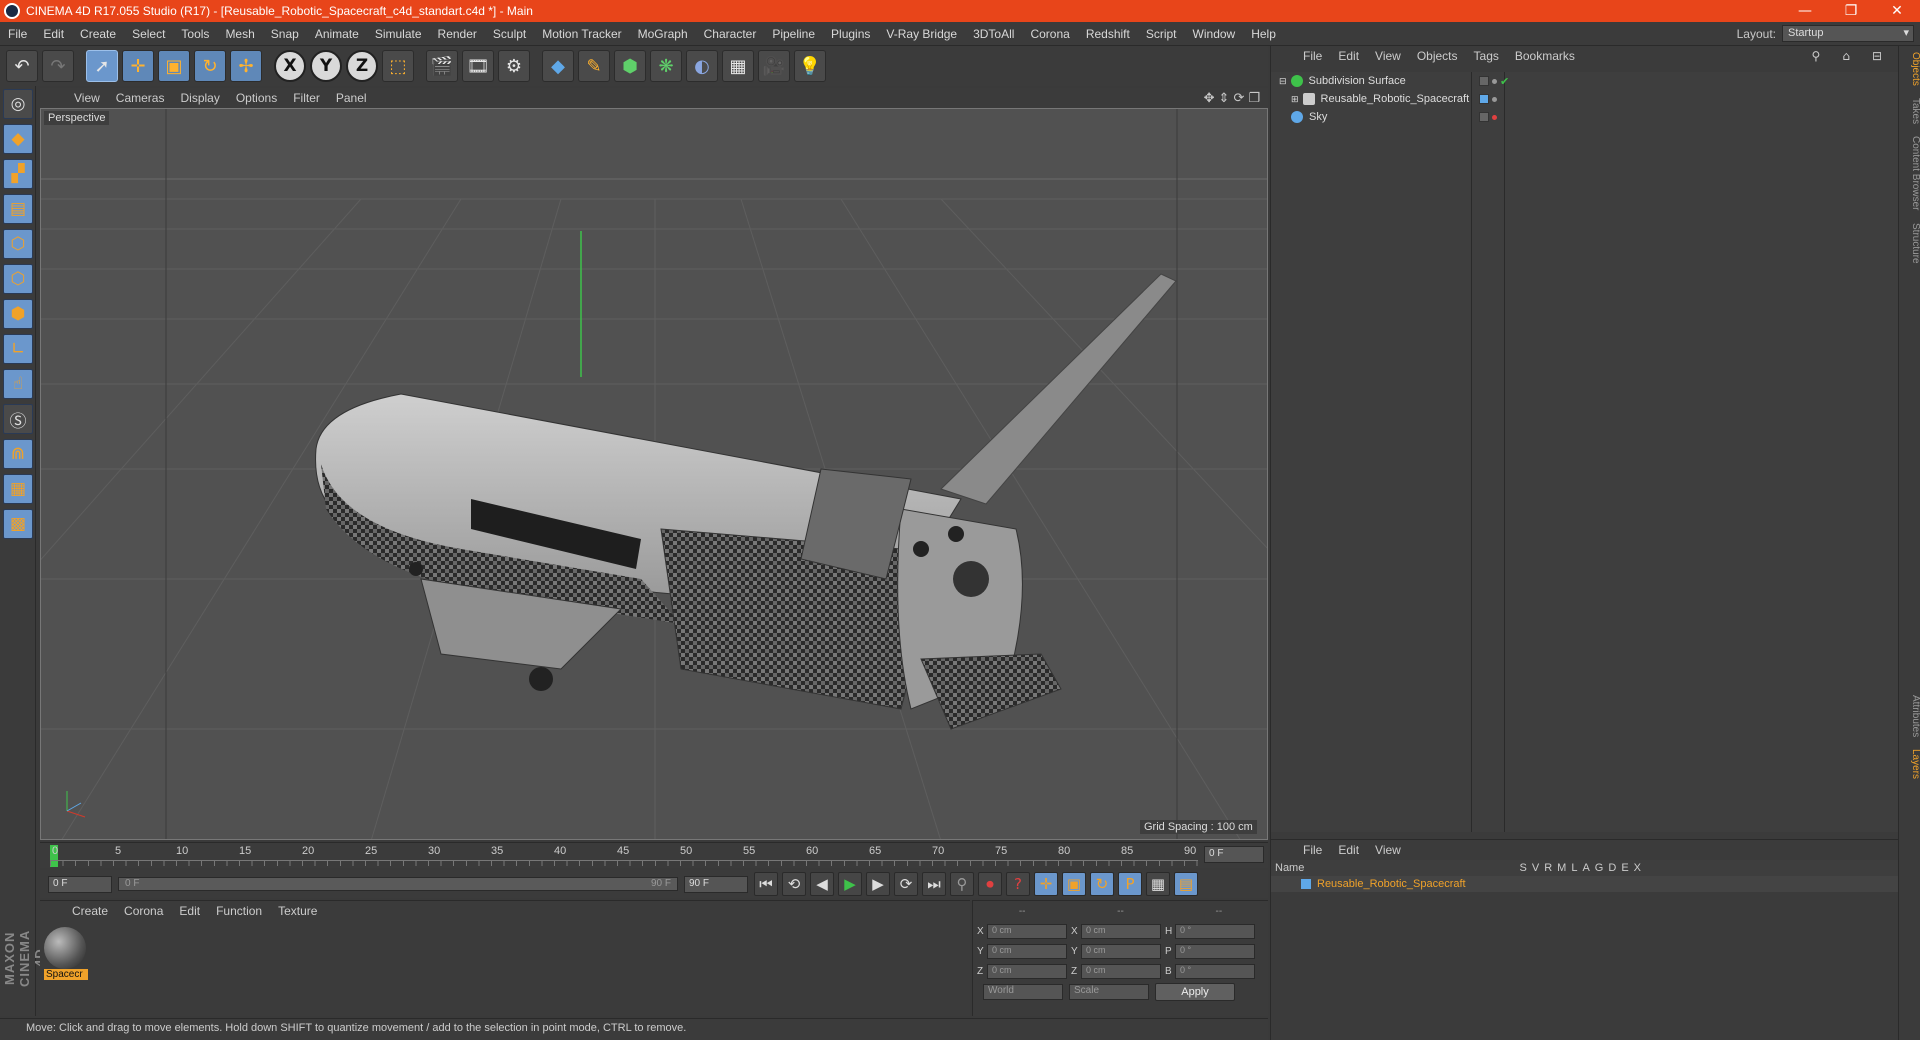  What do you see at coordinates (246, 66) in the screenshot?
I see `transform-icon: ✢` at bounding box center [246, 66].